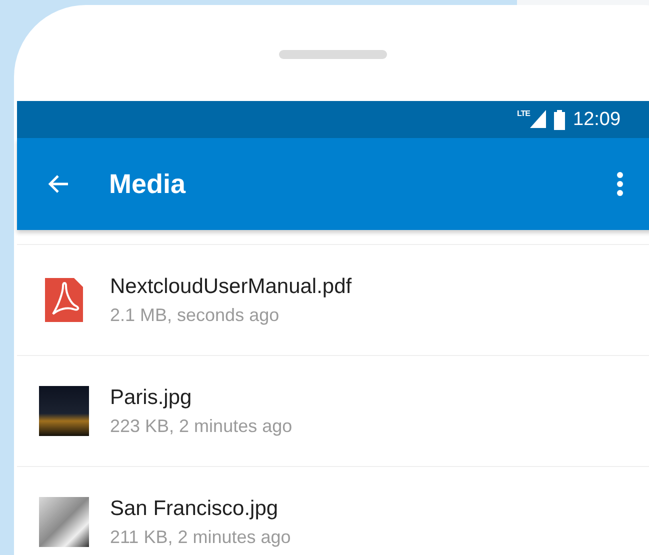 The width and height of the screenshot is (649, 555). I want to click on signal-icon, so click(538, 119).